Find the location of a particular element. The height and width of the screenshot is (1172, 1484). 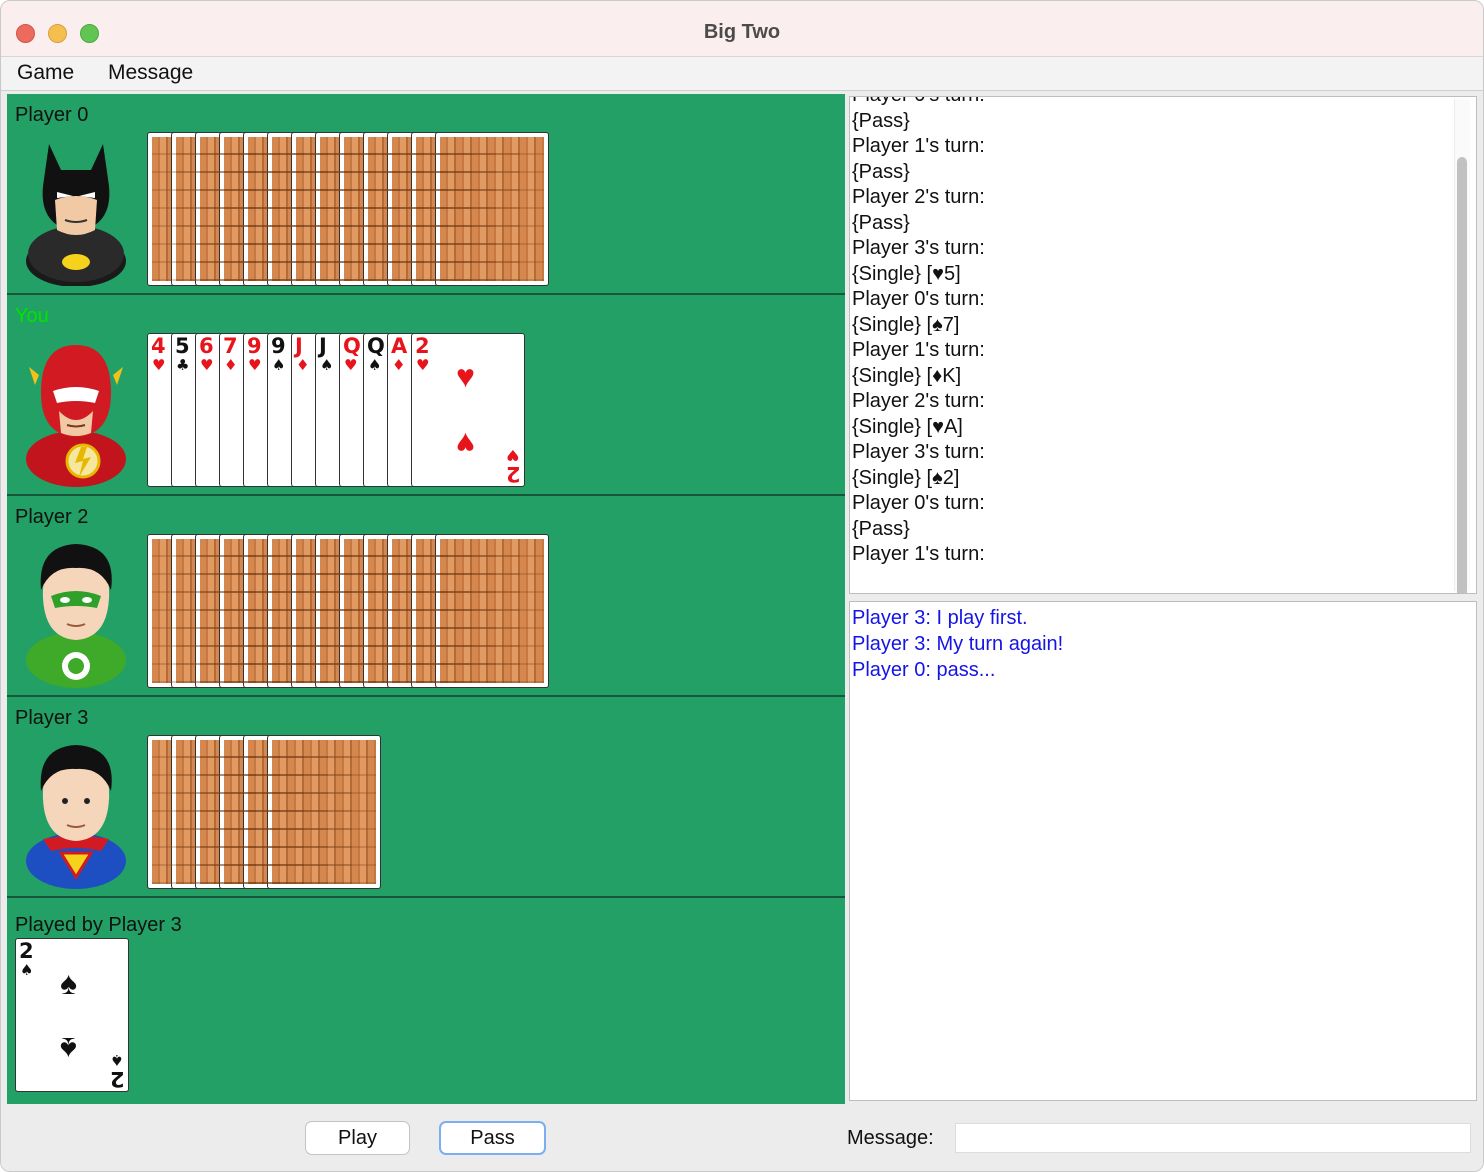

superman-avatar-icon is located at coordinates (76, 817).